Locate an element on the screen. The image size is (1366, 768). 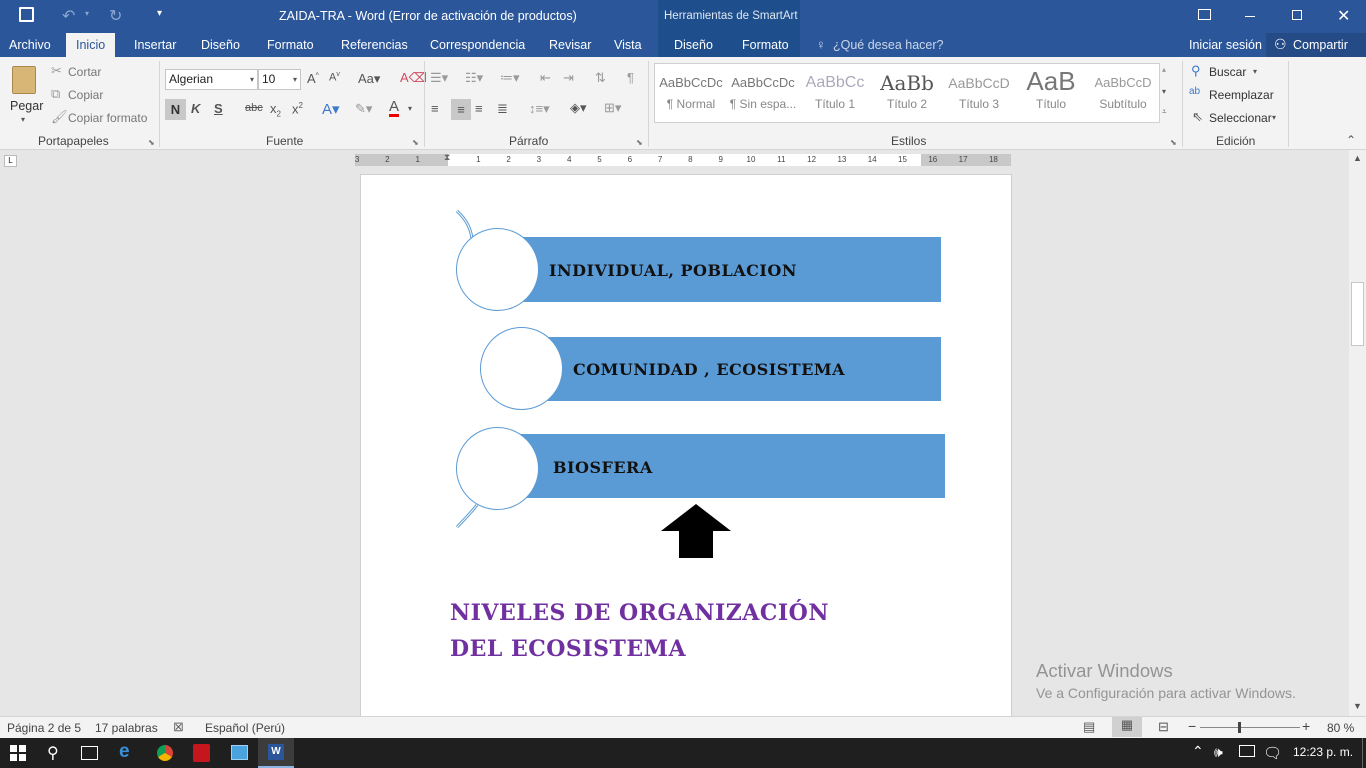
style-normal: AaBbCcDc ¶ Normal is located at coordinates (691, 95).